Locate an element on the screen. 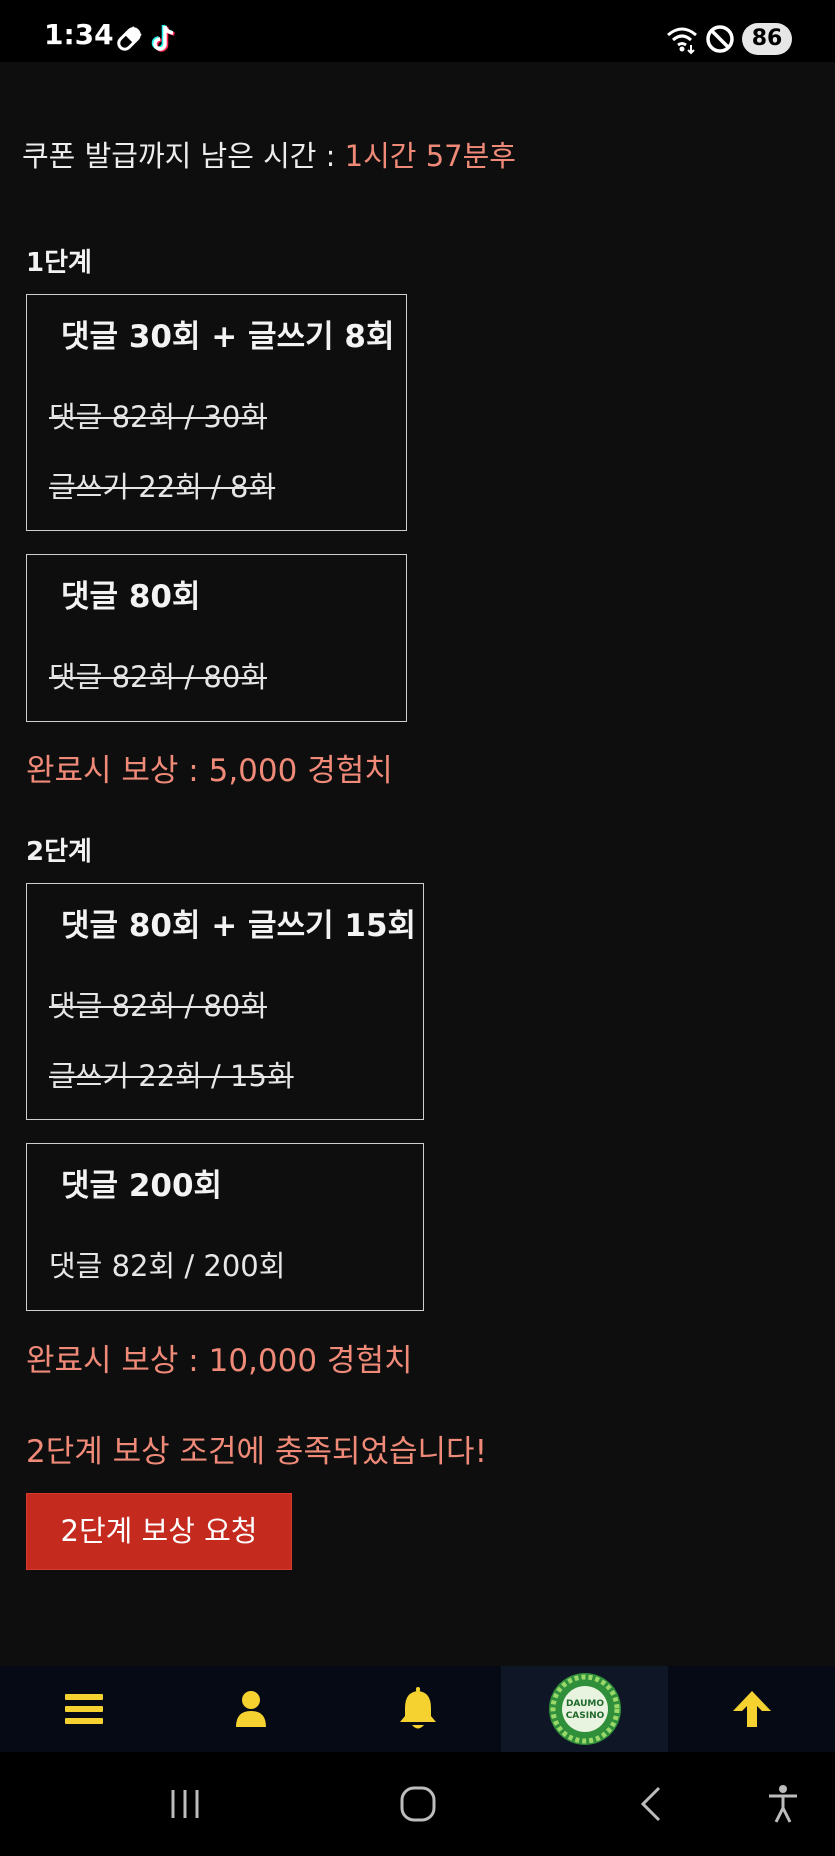 The height and width of the screenshot is (1856, 835). wifi-icon is located at coordinates (682, 41).